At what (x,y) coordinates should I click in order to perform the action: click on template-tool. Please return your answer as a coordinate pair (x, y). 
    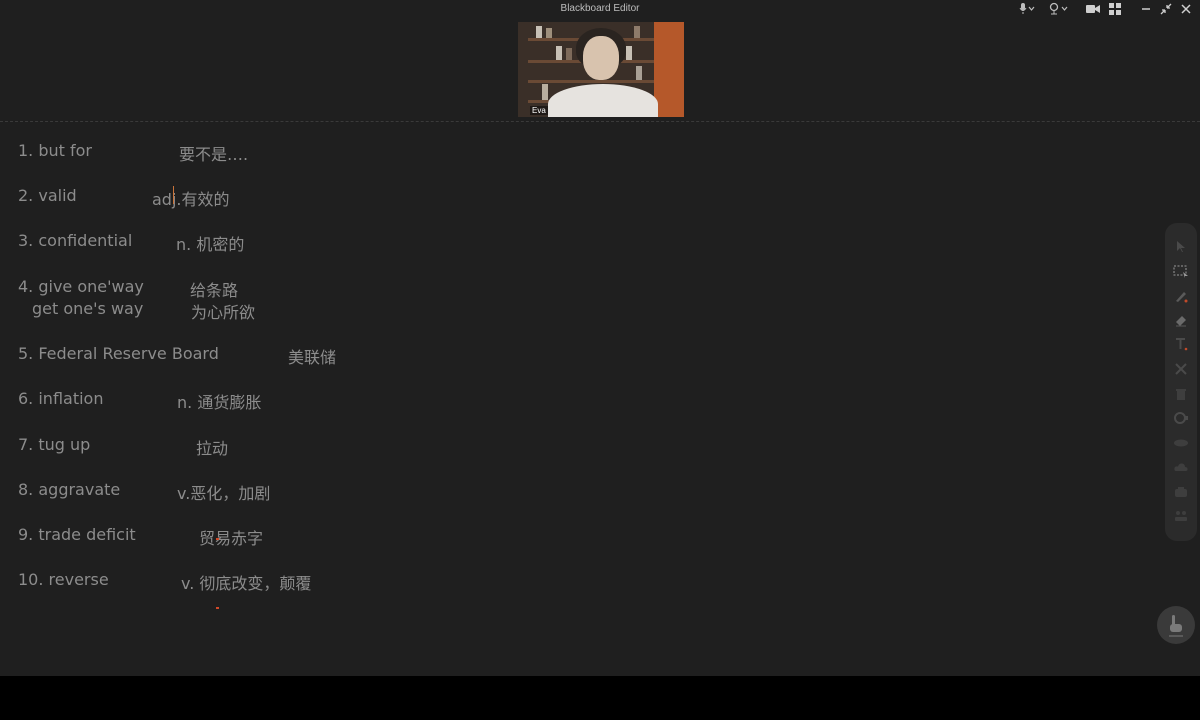
    Looking at the image, I should click on (1181, 492).